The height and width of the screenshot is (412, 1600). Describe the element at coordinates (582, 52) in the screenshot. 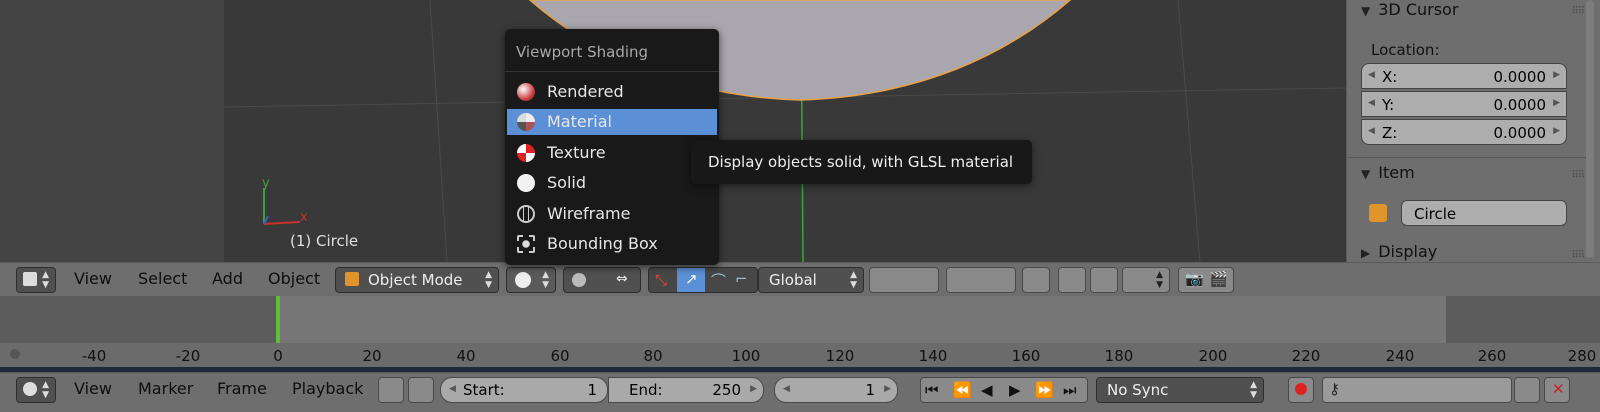

I see `menu-title: Viewport Shading` at that location.